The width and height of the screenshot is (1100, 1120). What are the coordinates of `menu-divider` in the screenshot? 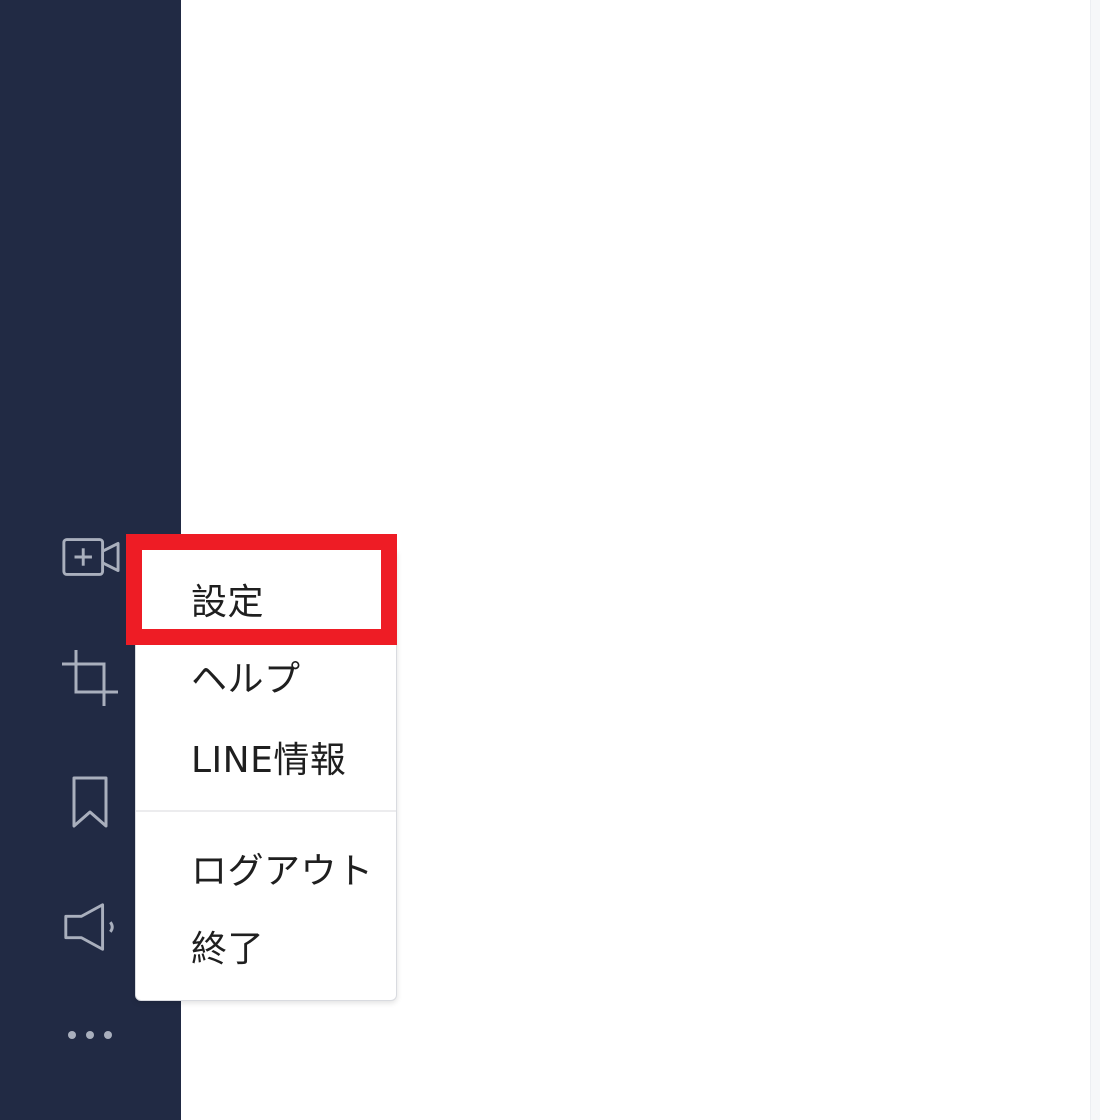 It's located at (266, 811).